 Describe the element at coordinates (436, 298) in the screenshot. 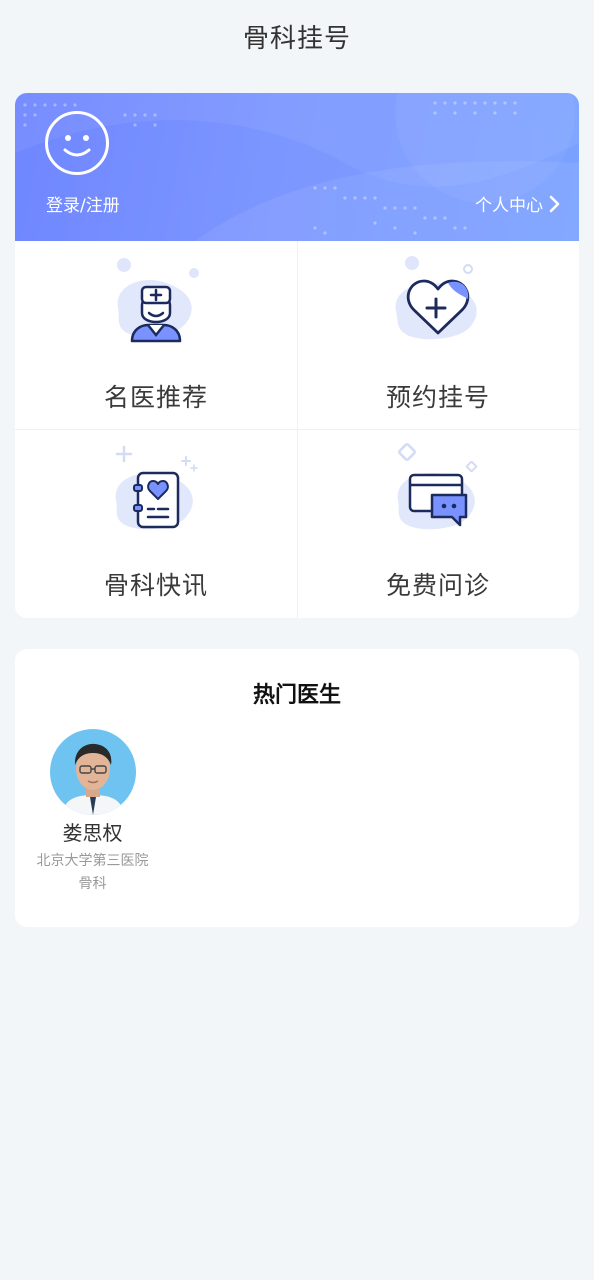

I see `heart-plus-icon` at that location.